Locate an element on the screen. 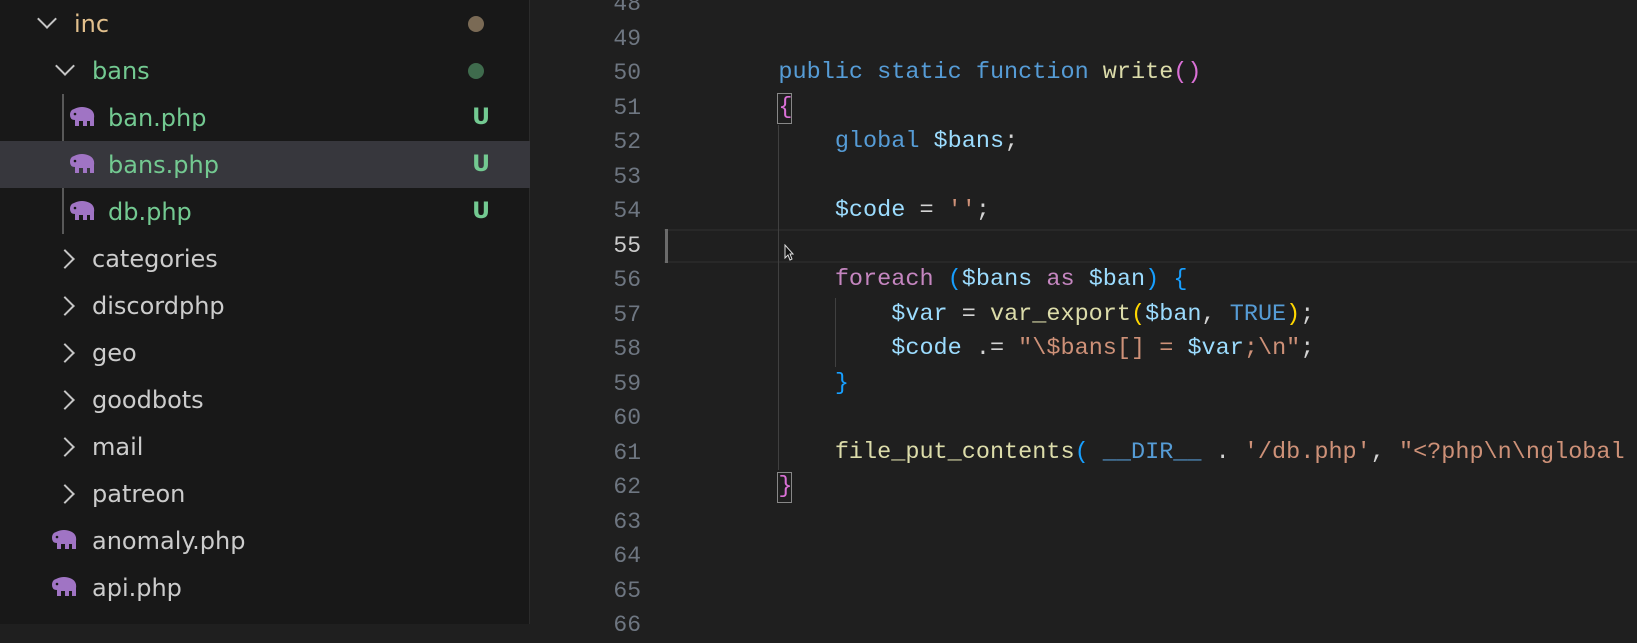 The image size is (1637, 643). folder-bans: bans is located at coordinates (265, 70).